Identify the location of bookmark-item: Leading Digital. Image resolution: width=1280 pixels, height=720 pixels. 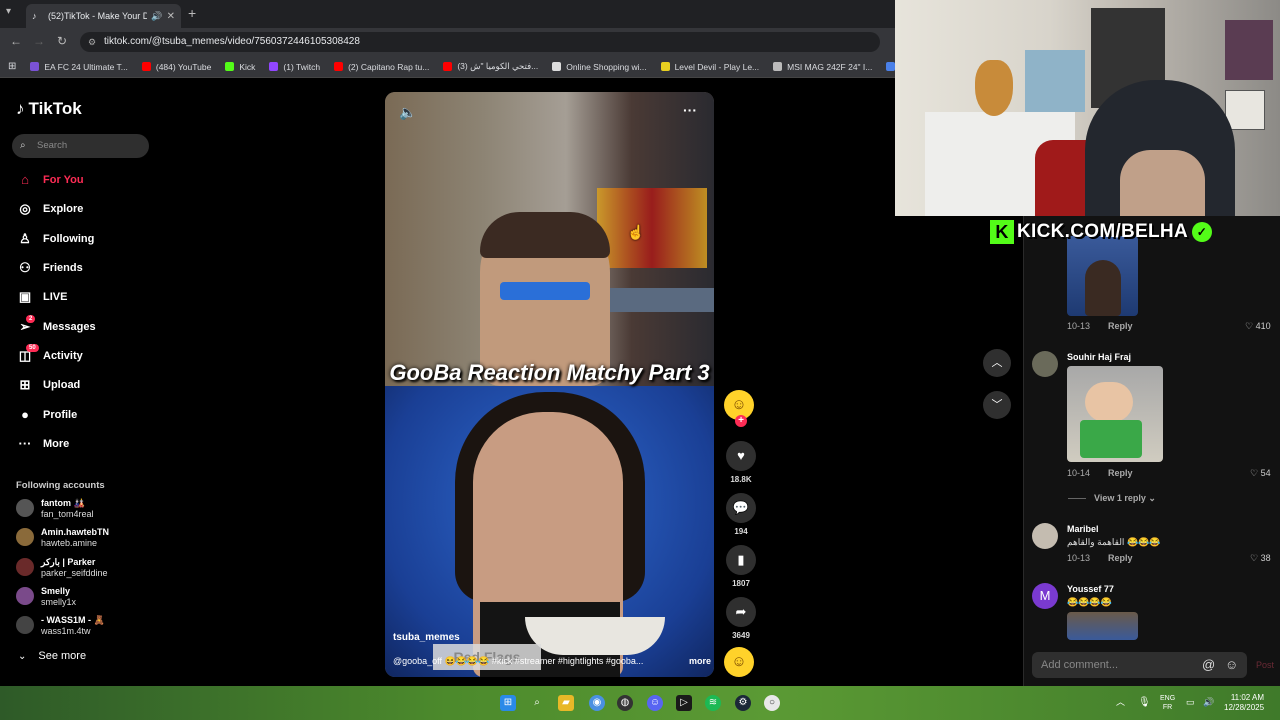
(890, 67).